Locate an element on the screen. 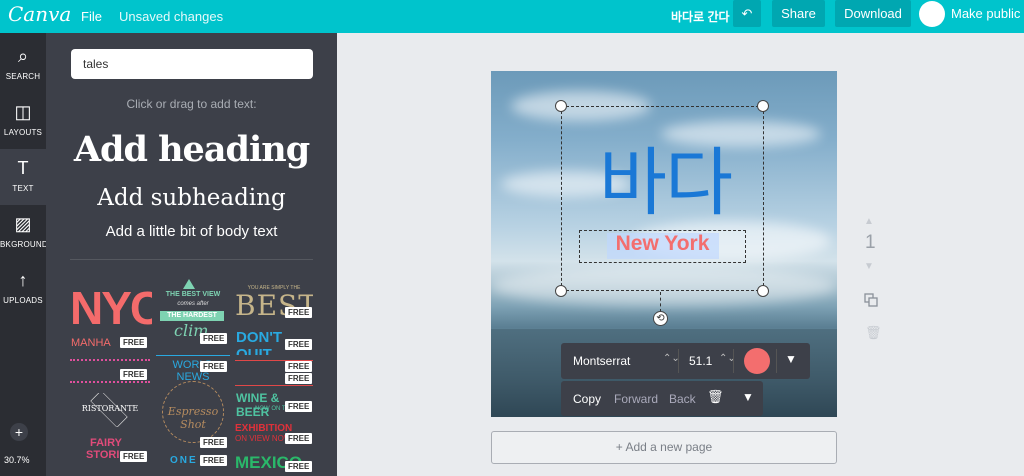  add-subheading-button: Add subheading is located at coordinates (191, 198).